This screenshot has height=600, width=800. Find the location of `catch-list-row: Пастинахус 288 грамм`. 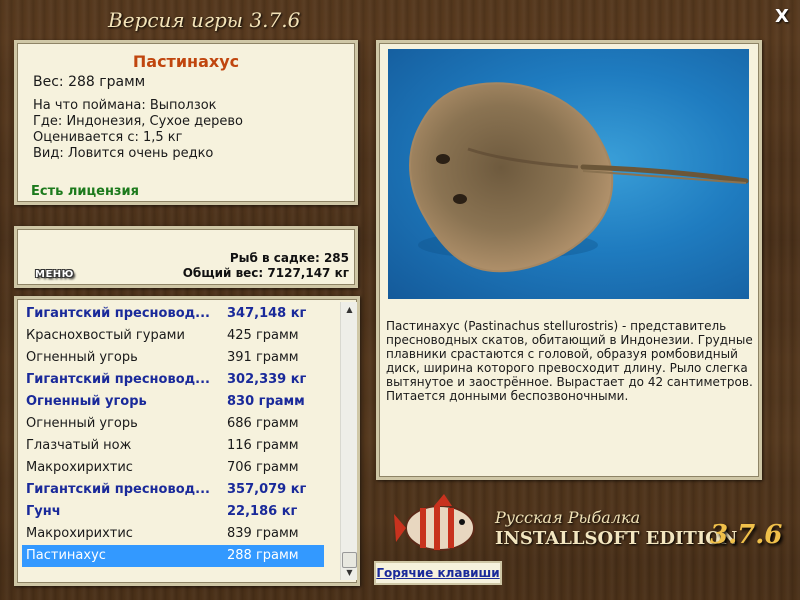

catch-list-row: Пастинахус 288 грамм is located at coordinates (173, 556).